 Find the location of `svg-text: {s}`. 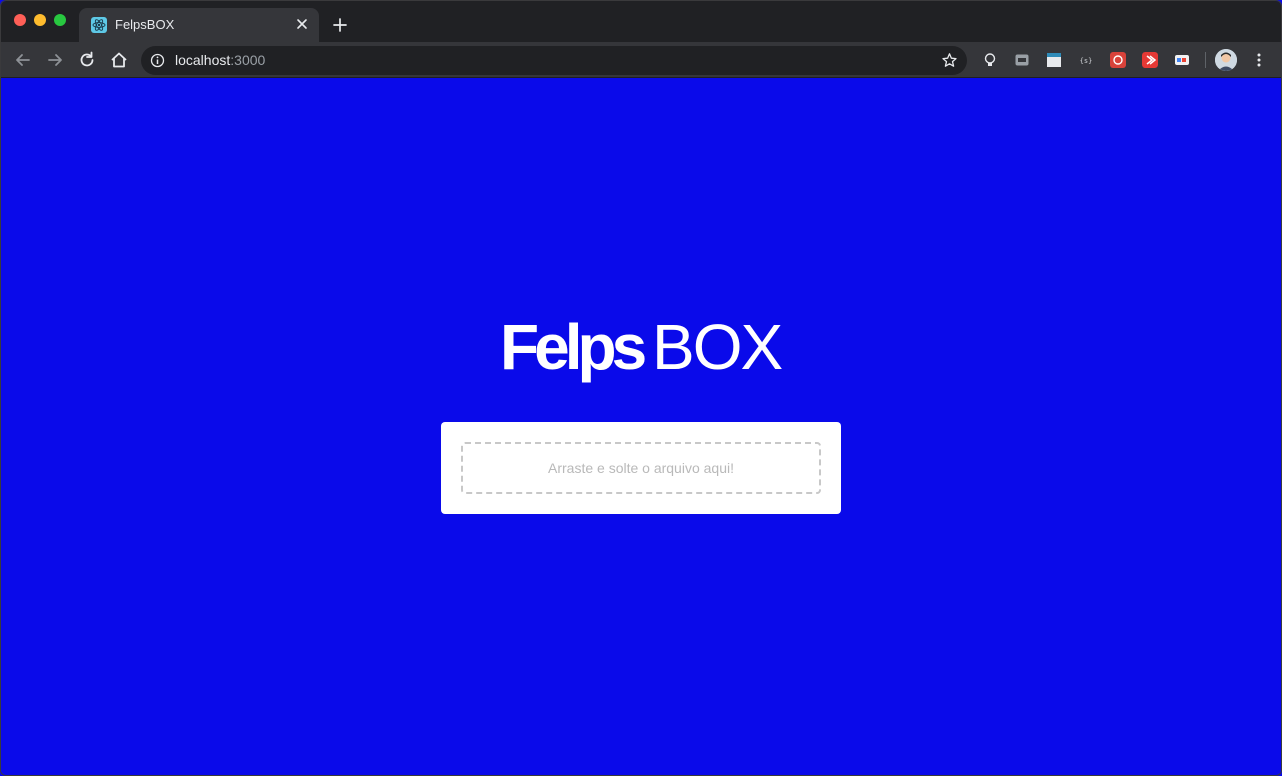

svg-text: {s} is located at coordinates (1086, 61).